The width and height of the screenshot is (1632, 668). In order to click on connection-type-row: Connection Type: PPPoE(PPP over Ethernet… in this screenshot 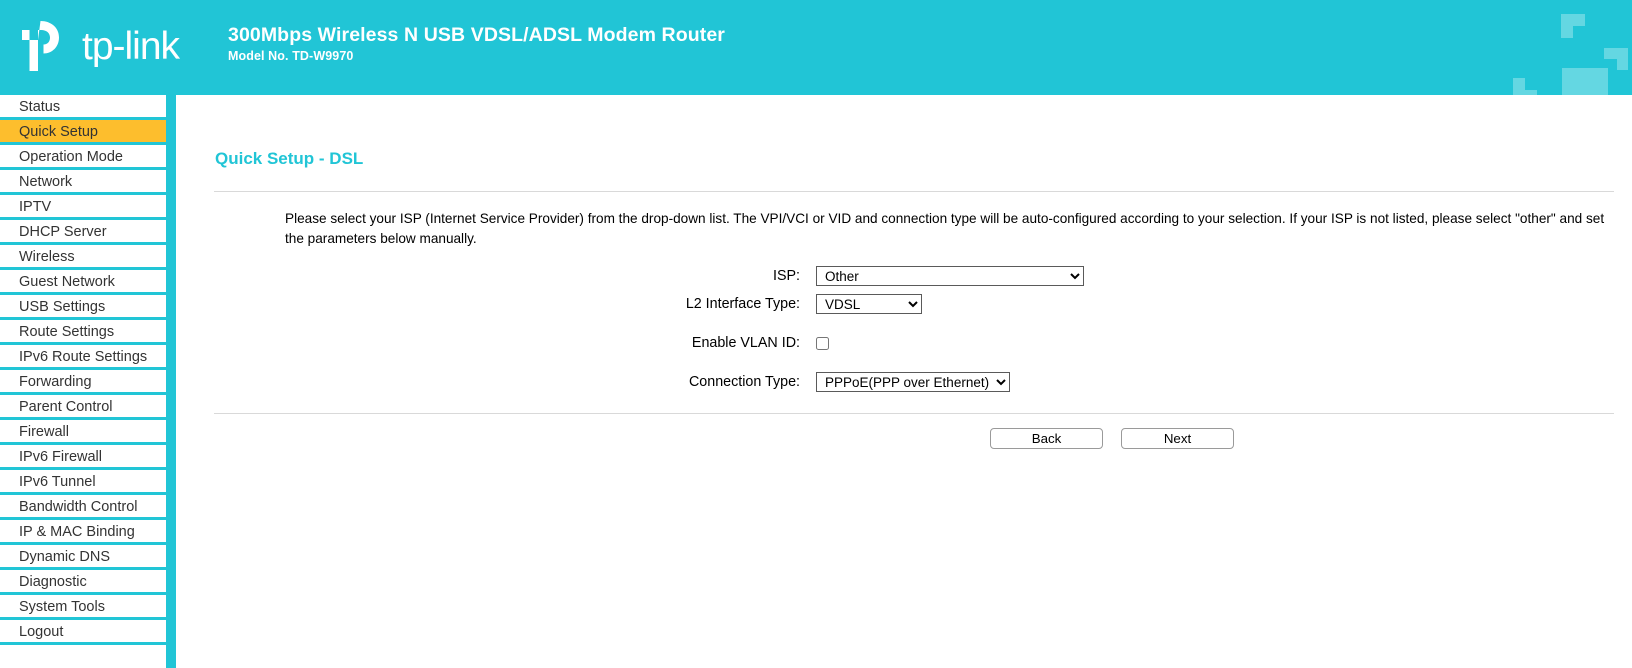, I will do `click(918, 382)`.